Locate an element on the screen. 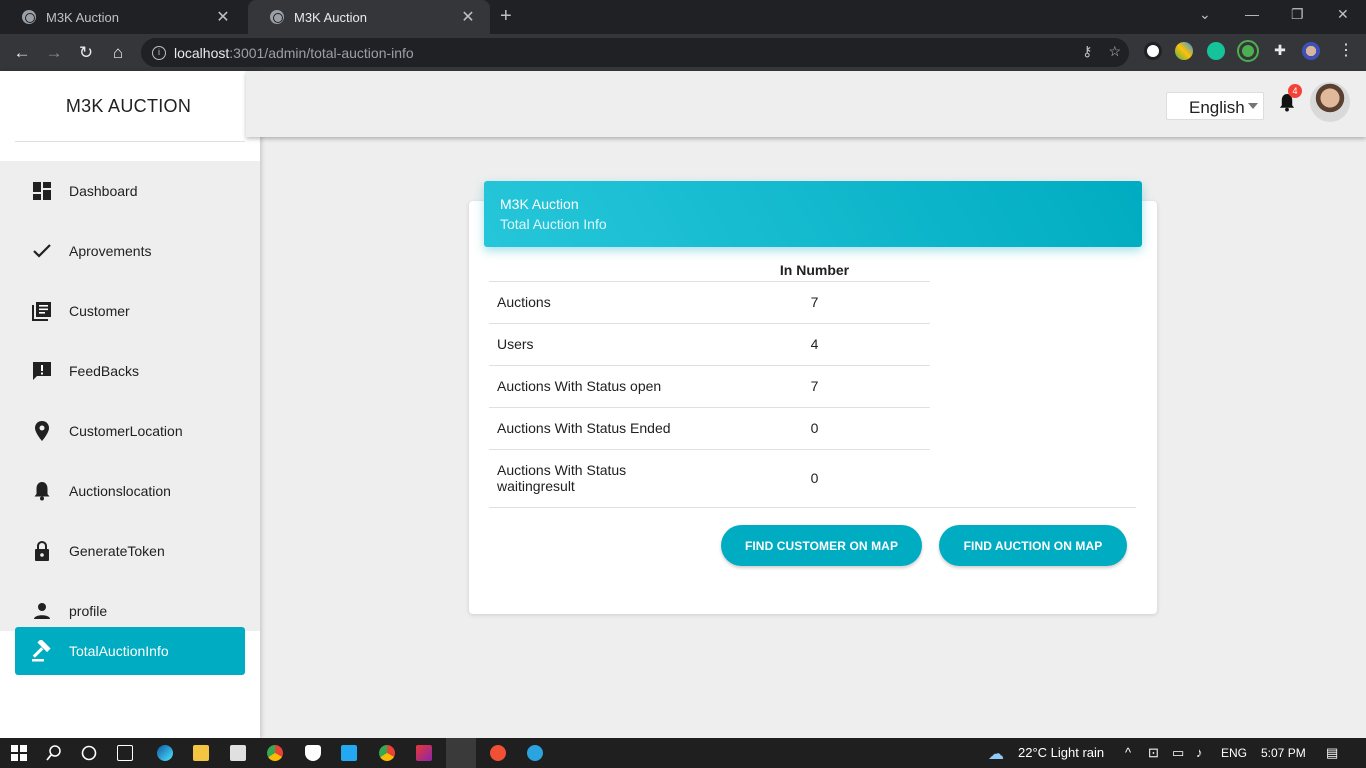 The width and height of the screenshot is (1366, 768). check-icon is located at coordinates (42, 251).